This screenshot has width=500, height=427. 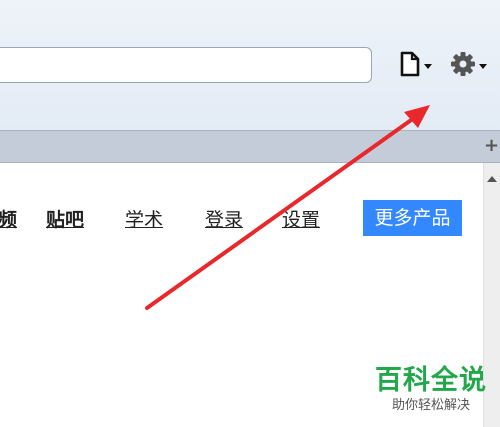 I want to click on nav-item-partial: 频, so click(x=8, y=218).